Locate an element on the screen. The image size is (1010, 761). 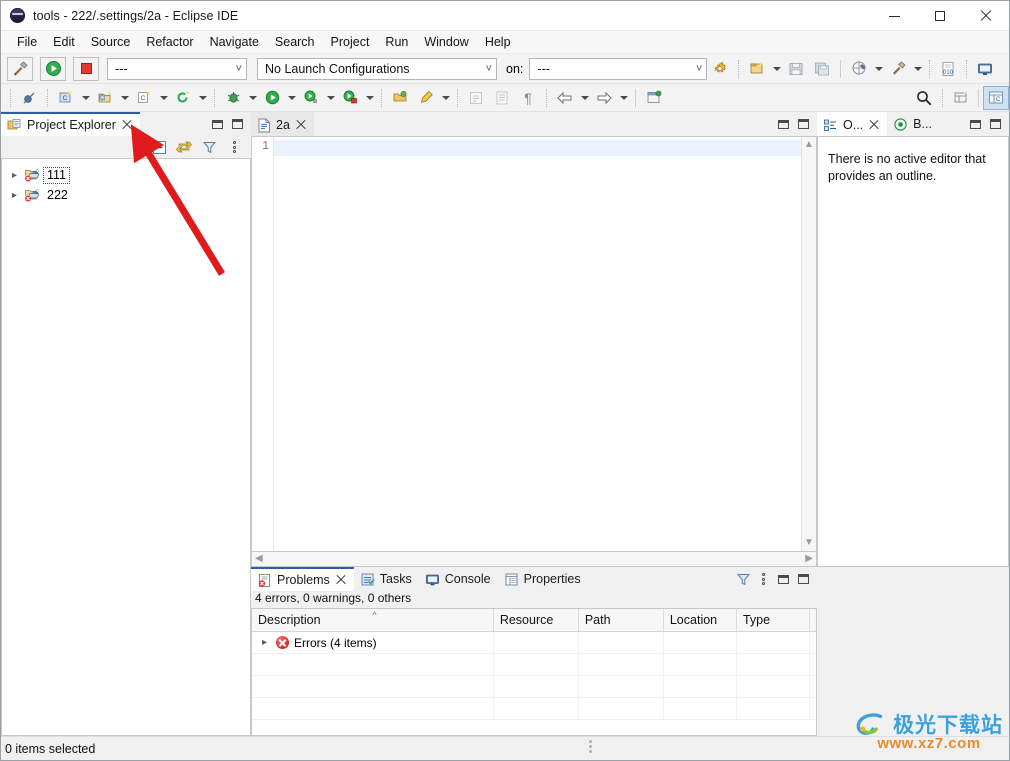
collapse-all-button is located at coordinates (159, 147).